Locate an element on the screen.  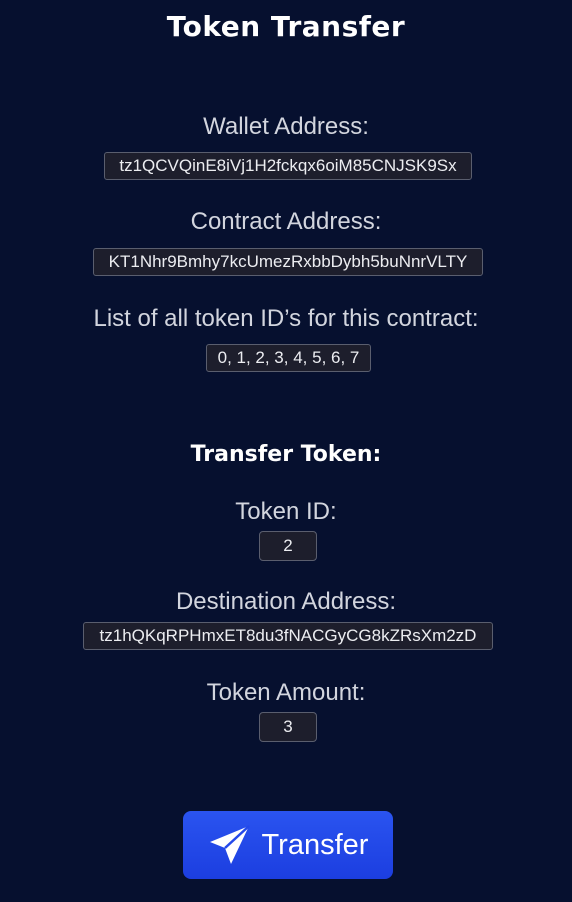
token-id-field is located at coordinates (288, 546).